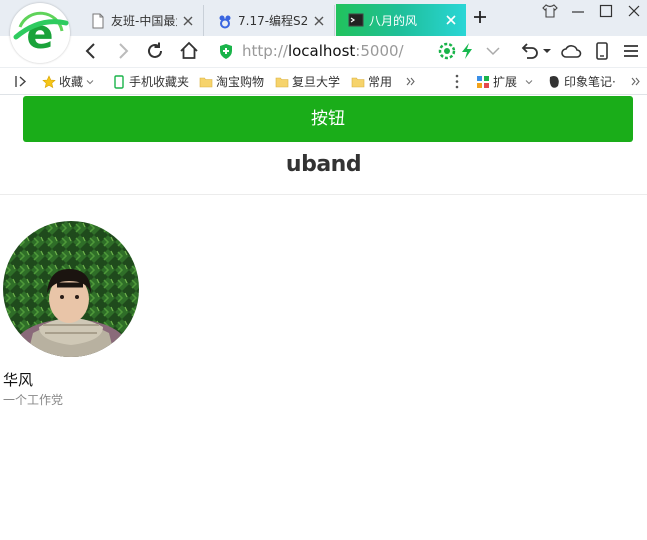  What do you see at coordinates (18, 380) in the screenshot?
I see `profile-name: 华风` at bounding box center [18, 380].